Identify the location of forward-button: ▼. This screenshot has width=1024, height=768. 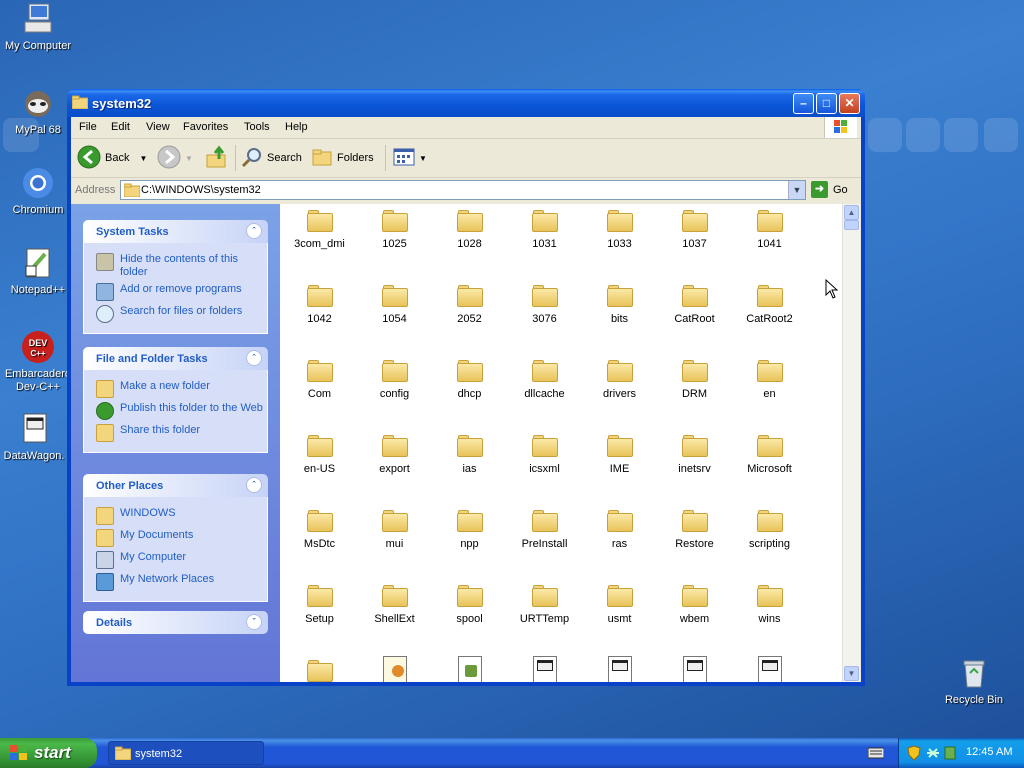
(175, 158).